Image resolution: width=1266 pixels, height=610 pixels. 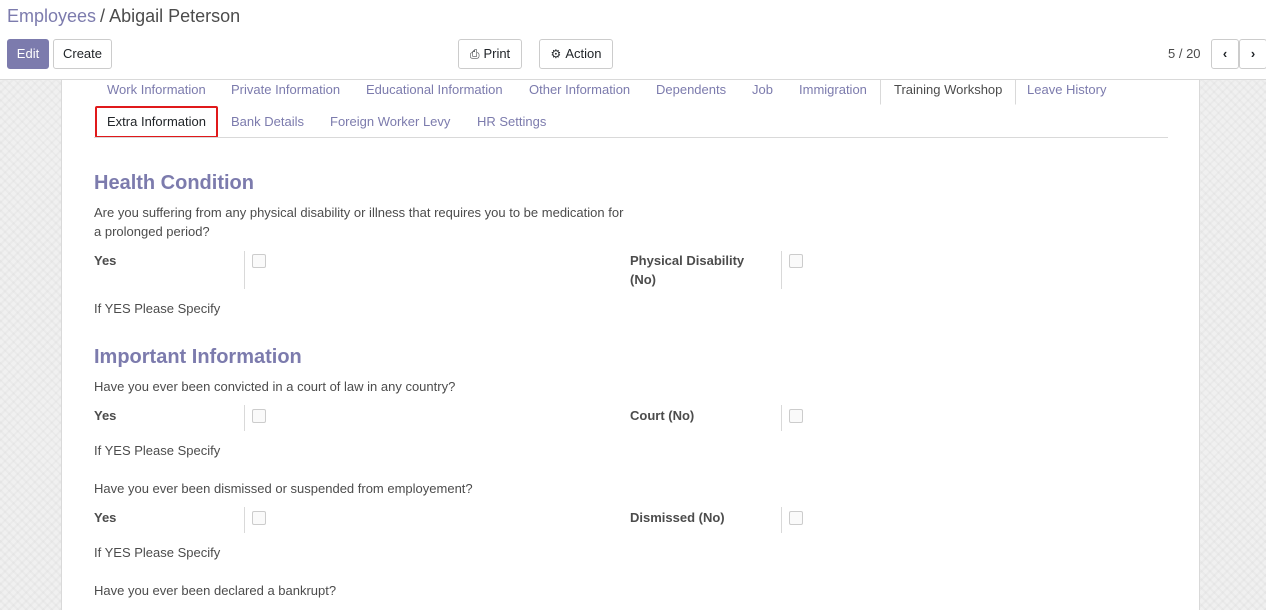 What do you see at coordinates (677, 517) in the screenshot?
I see `dismissed-no-label: Dismissed (No)` at bounding box center [677, 517].